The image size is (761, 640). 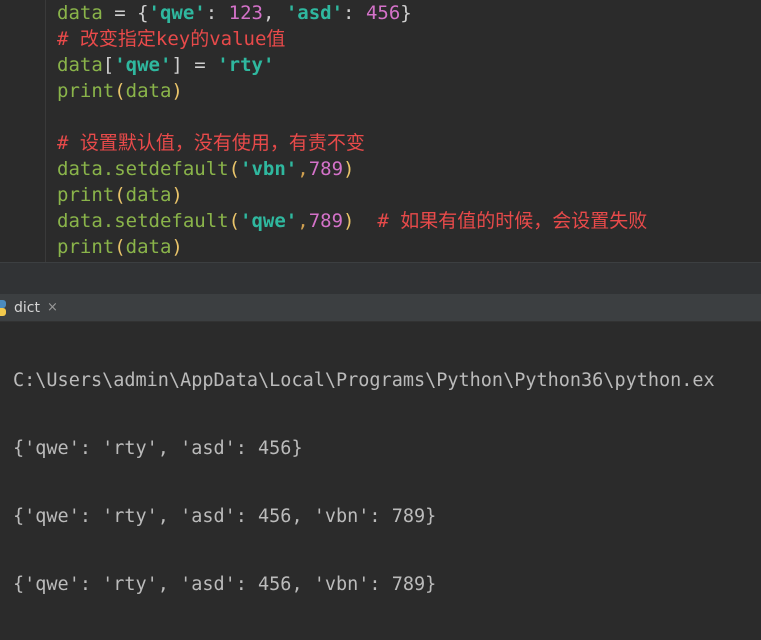 I want to click on python-icon, so click(x=5, y=308).